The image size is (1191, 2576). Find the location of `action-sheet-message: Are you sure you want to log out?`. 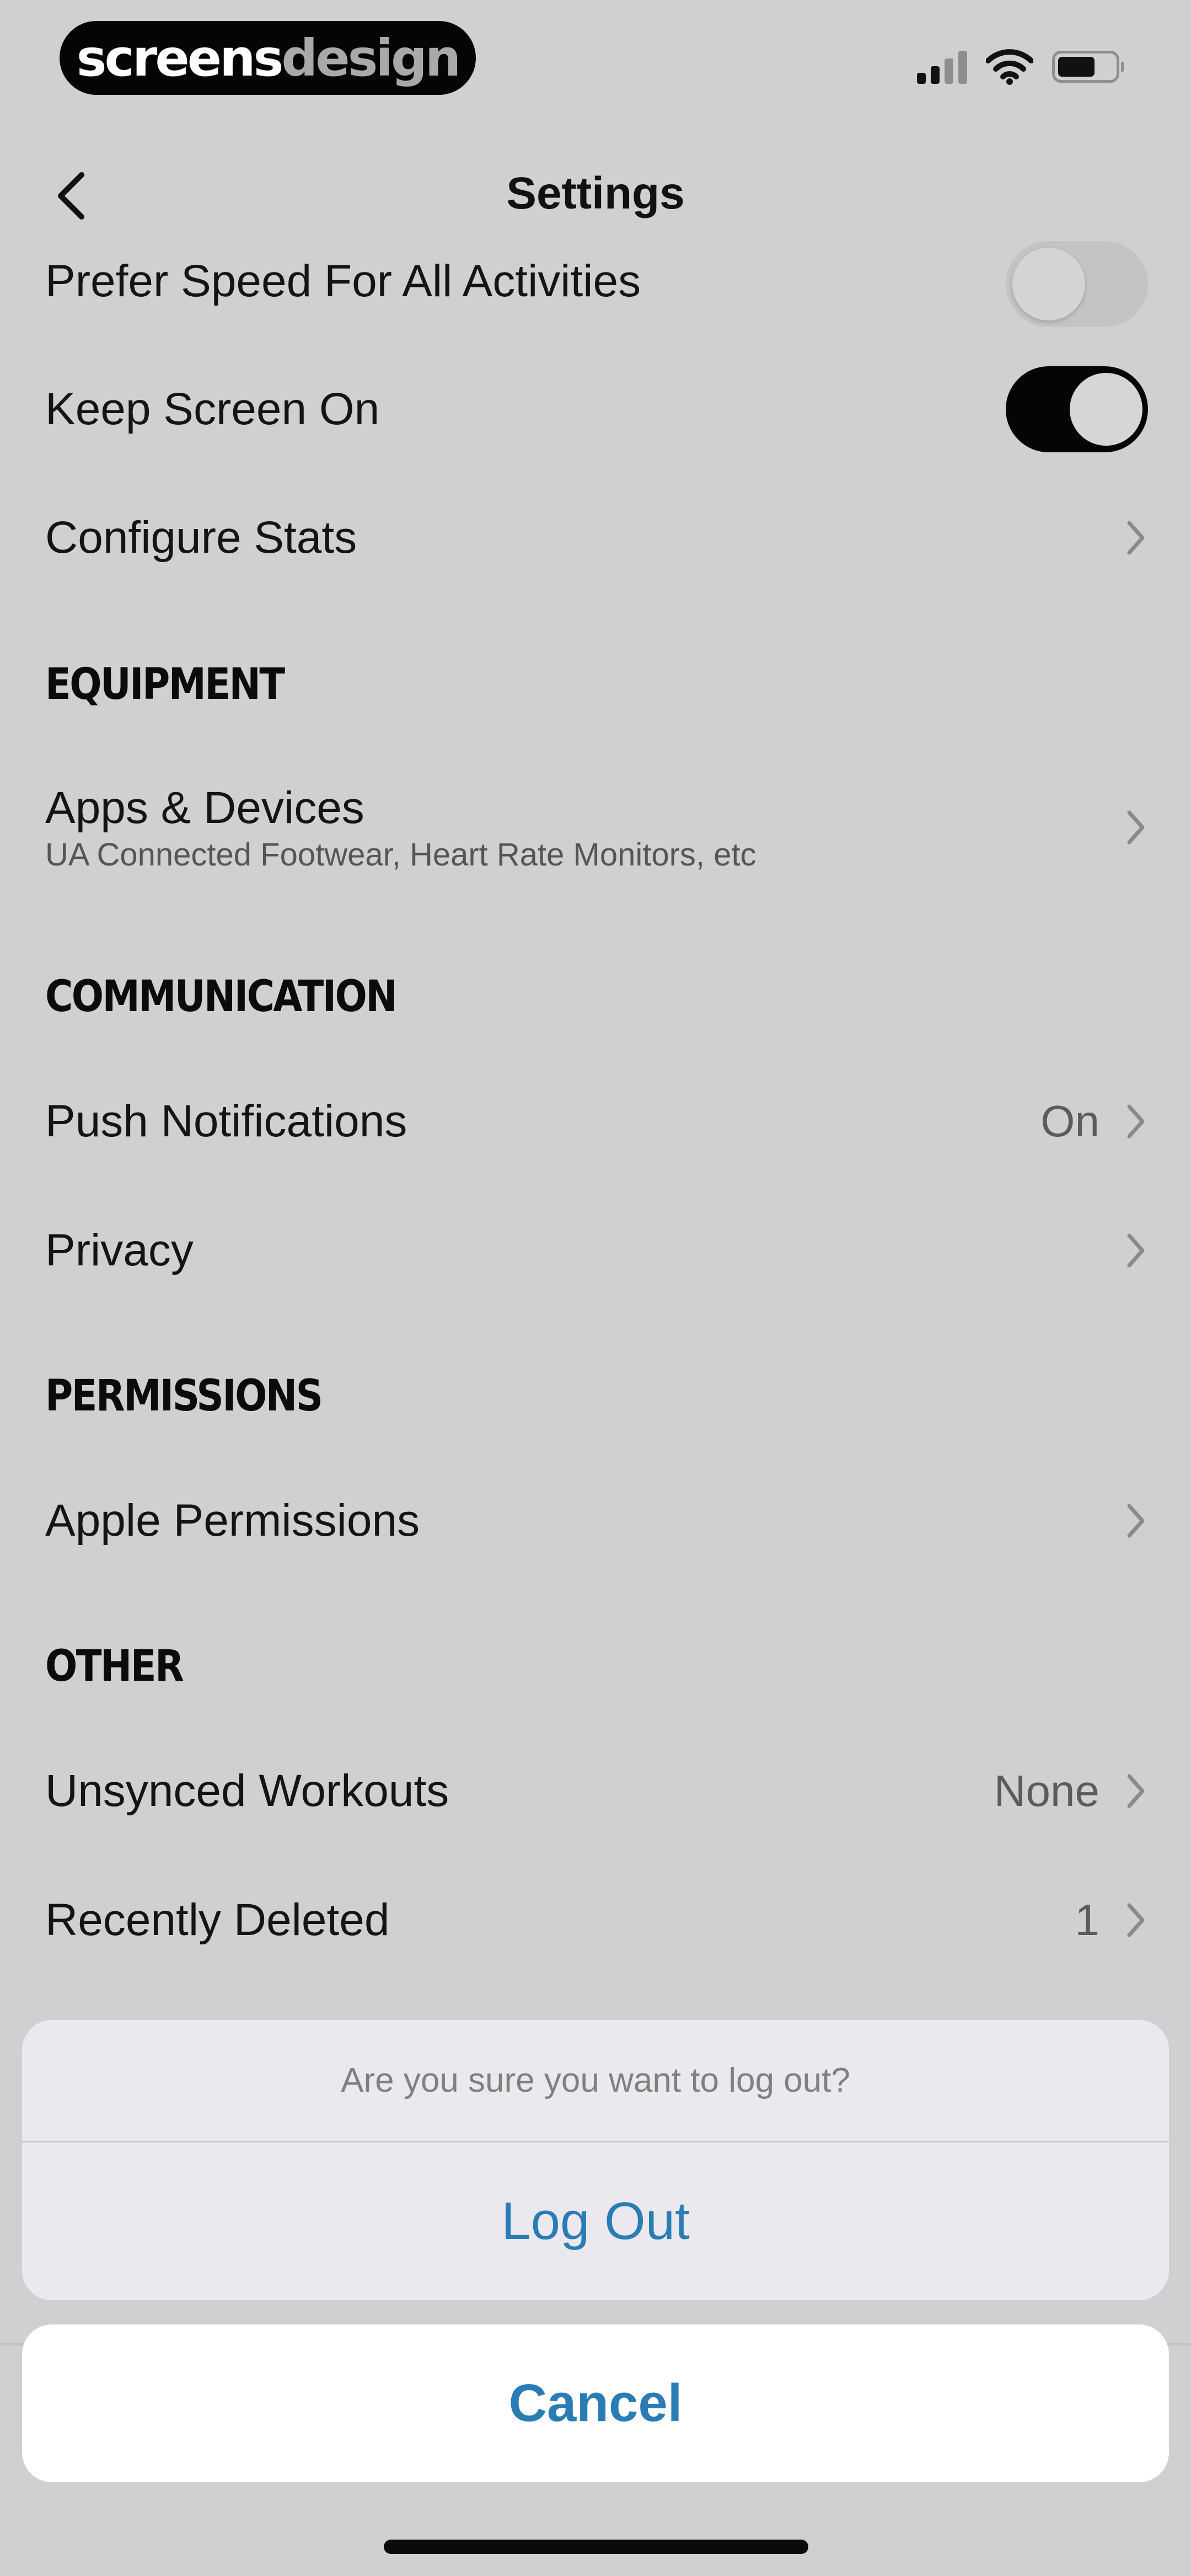

action-sheet-message: Are you sure you want to log out? is located at coordinates (595, 2081).